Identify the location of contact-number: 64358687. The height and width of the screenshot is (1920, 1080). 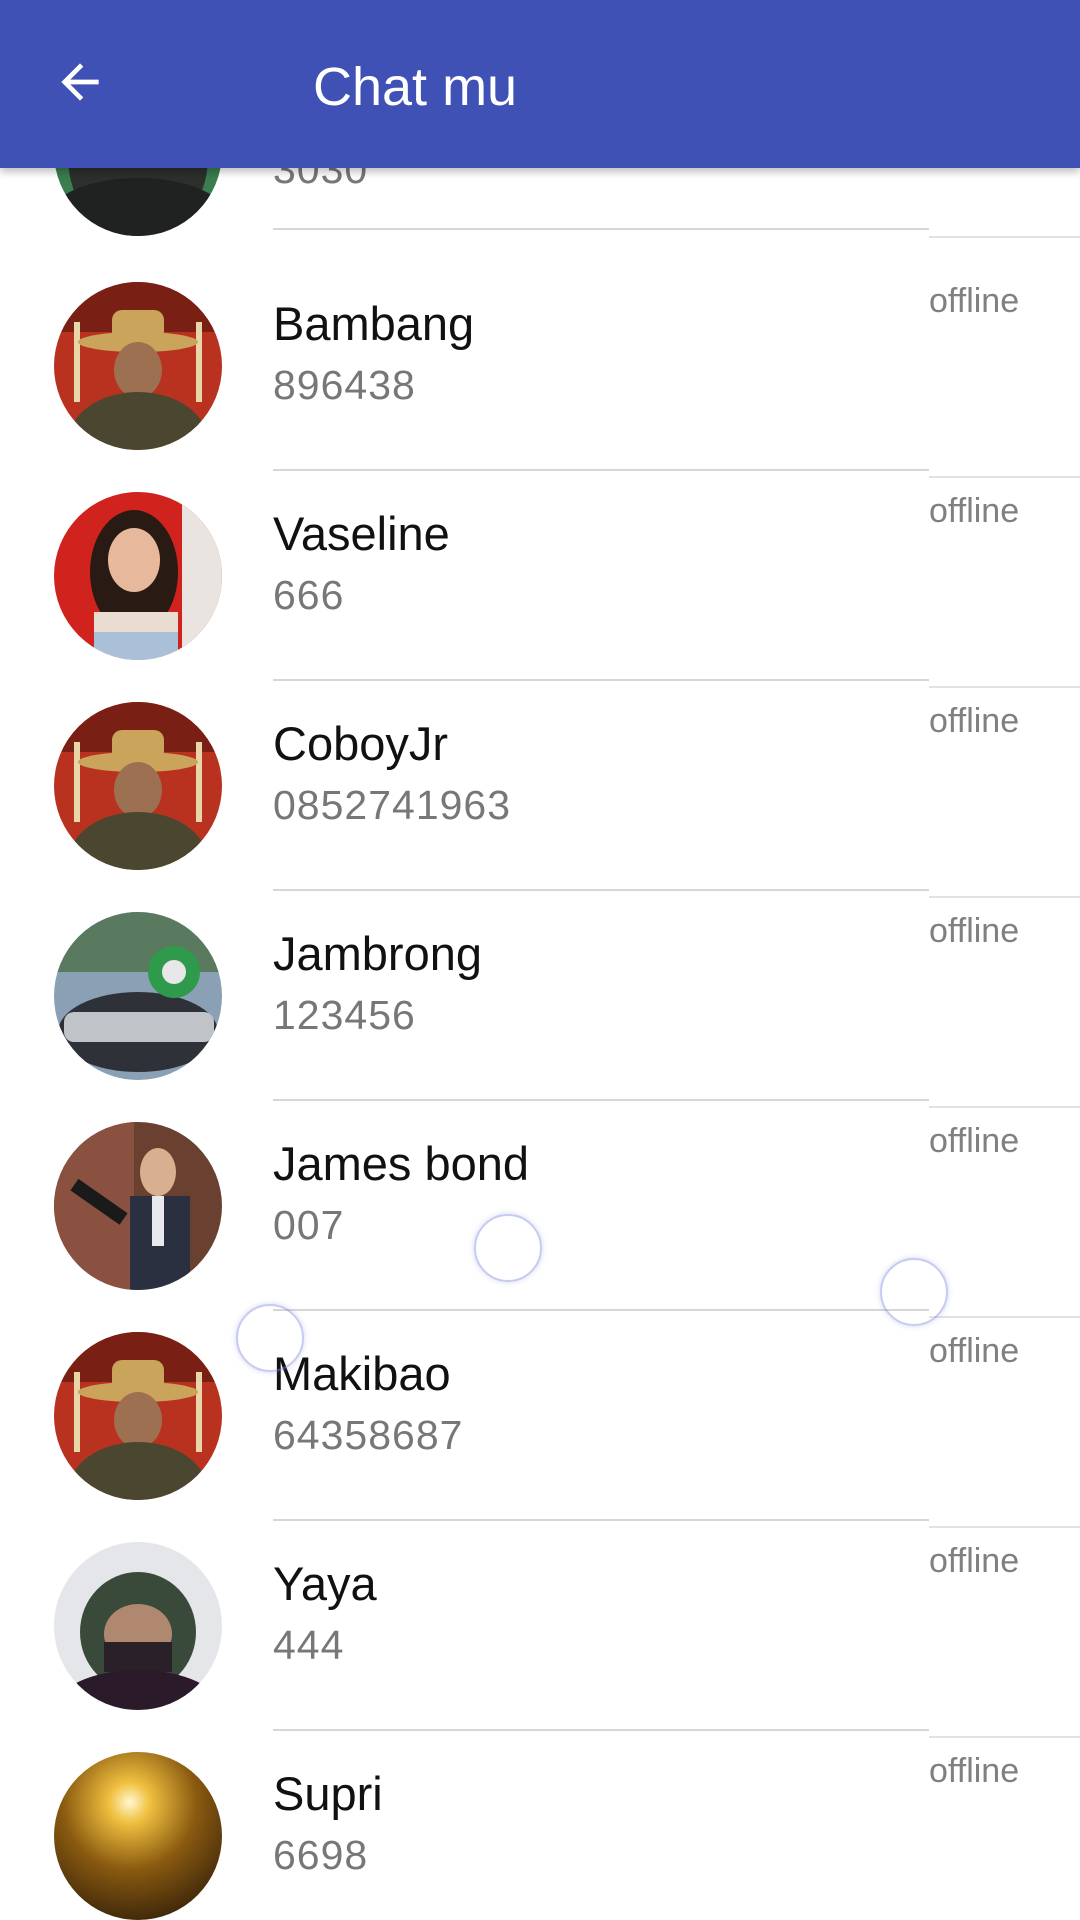
(368, 1435).